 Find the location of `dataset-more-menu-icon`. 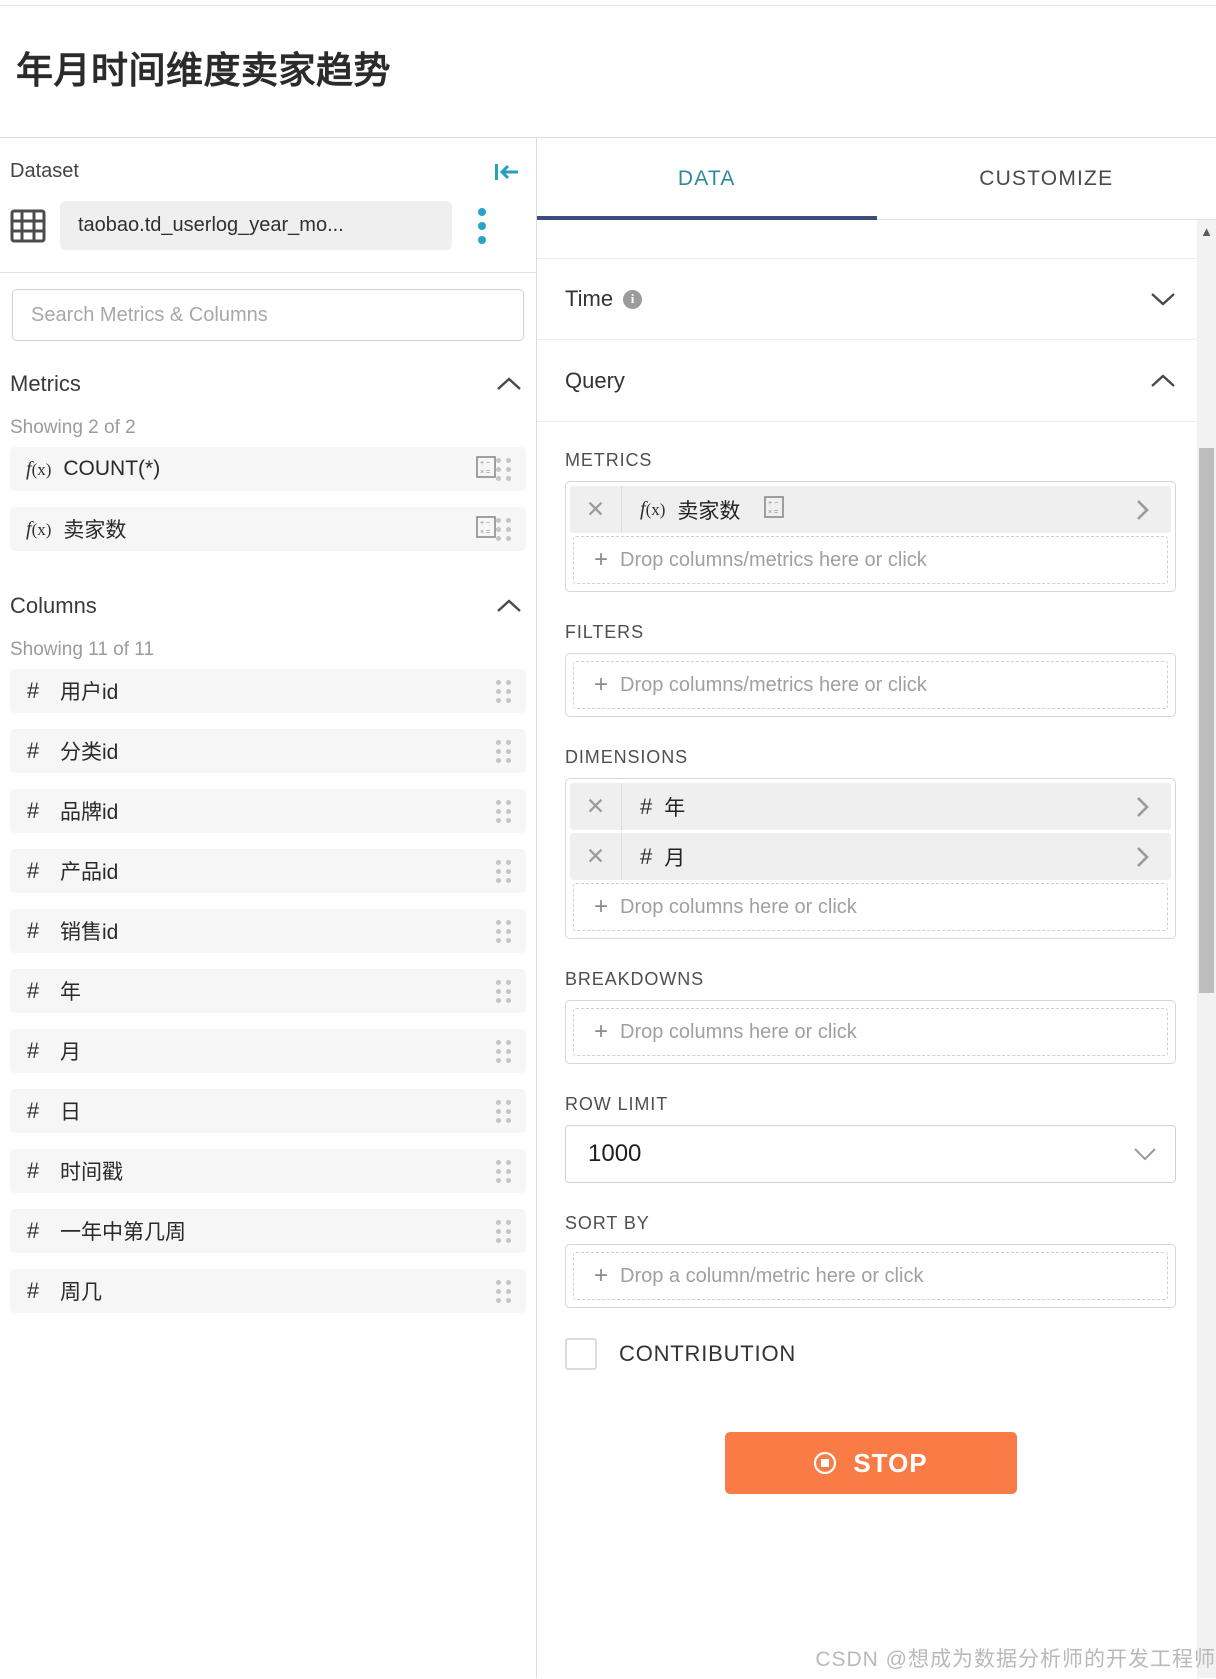

dataset-more-menu-icon is located at coordinates (479, 225).